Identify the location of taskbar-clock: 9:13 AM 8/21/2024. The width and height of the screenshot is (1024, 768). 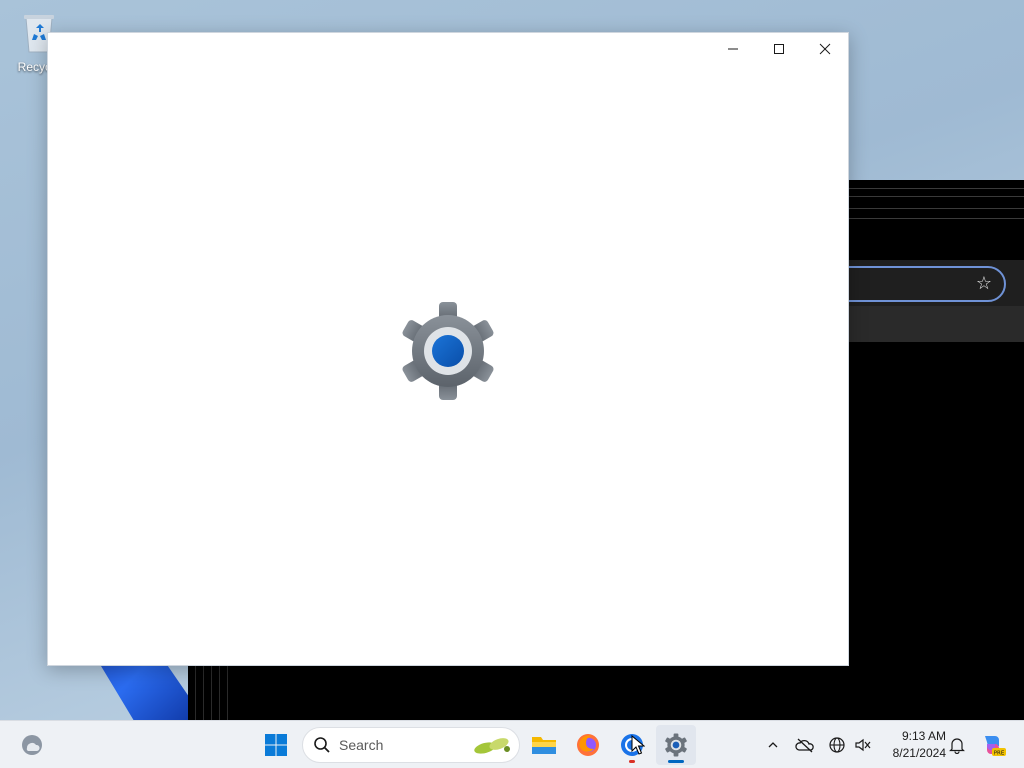
(913, 745).